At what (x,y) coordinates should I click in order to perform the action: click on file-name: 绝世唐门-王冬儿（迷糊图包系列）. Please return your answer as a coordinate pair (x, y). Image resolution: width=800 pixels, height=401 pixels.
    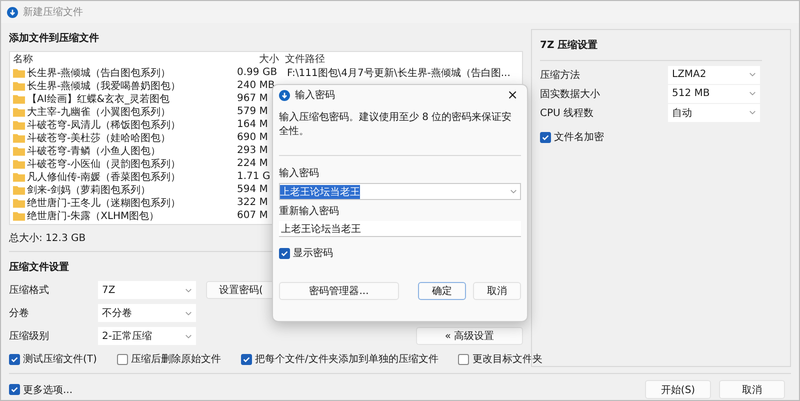
    Looking at the image, I should click on (104, 203).